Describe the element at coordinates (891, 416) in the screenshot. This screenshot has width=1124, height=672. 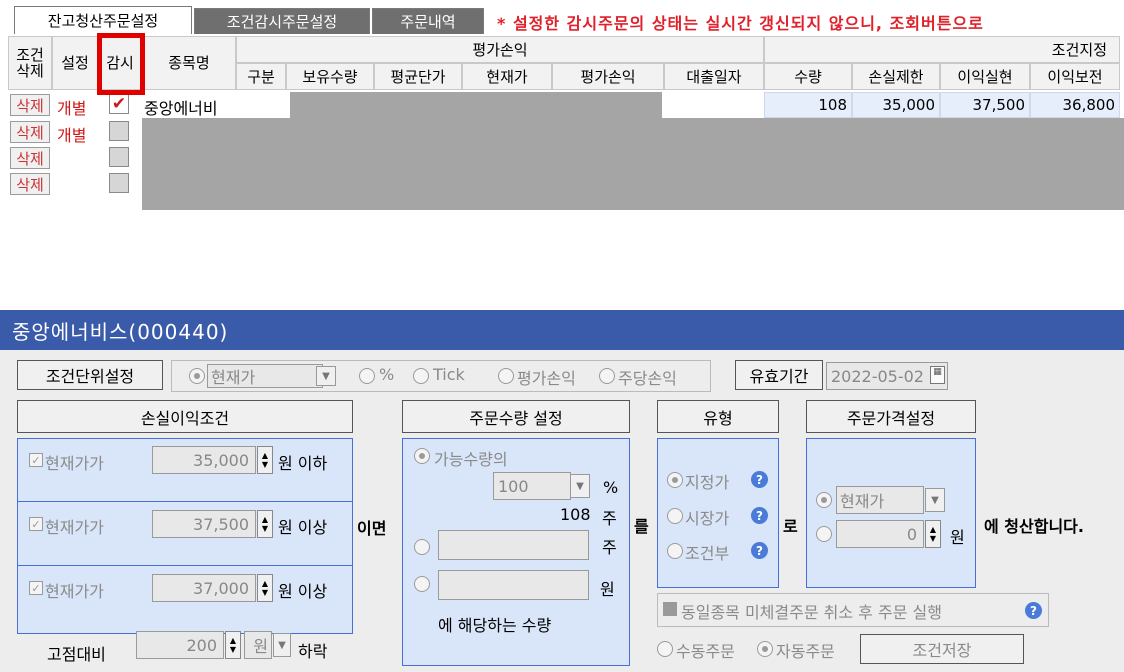
I see `order-price-header: 주문가격설정` at that location.